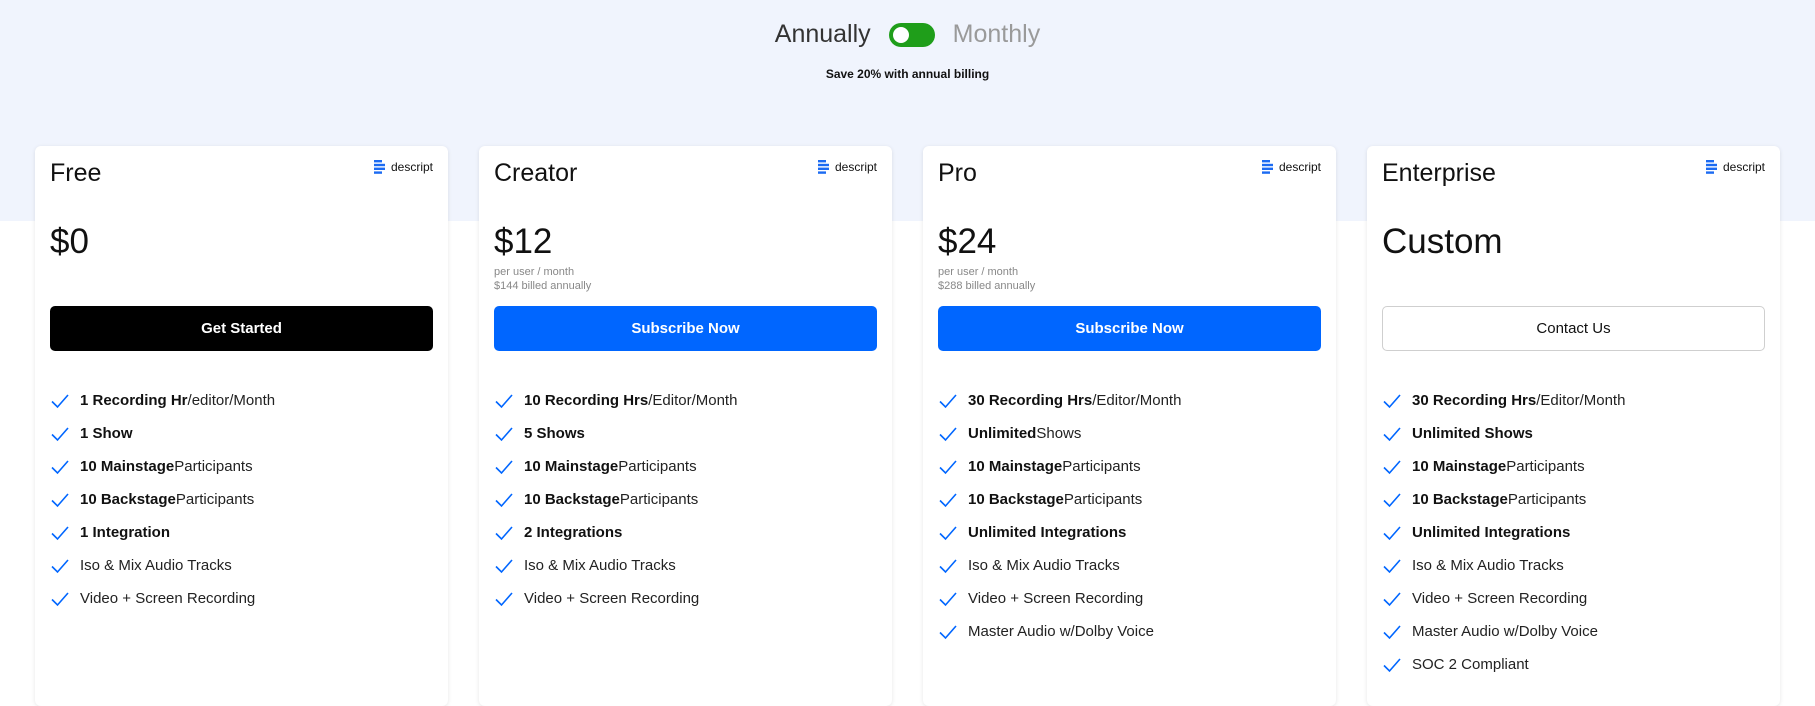 The image size is (1815, 706). I want to click on feature-text: Shows, so click(1059, 433).